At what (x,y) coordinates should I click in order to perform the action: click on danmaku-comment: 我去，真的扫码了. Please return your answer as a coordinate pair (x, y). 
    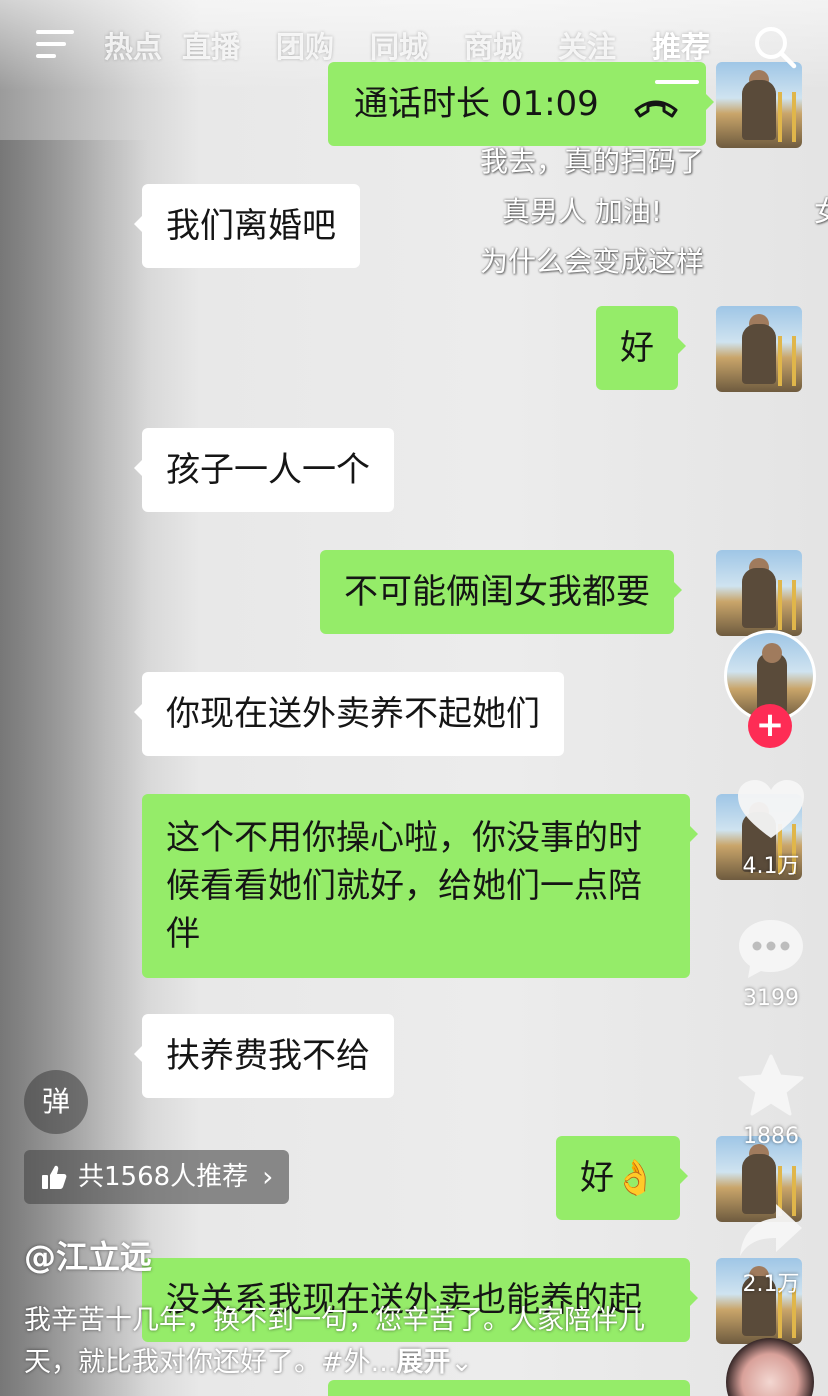
    Looking at the image, I should click on (592, 161).